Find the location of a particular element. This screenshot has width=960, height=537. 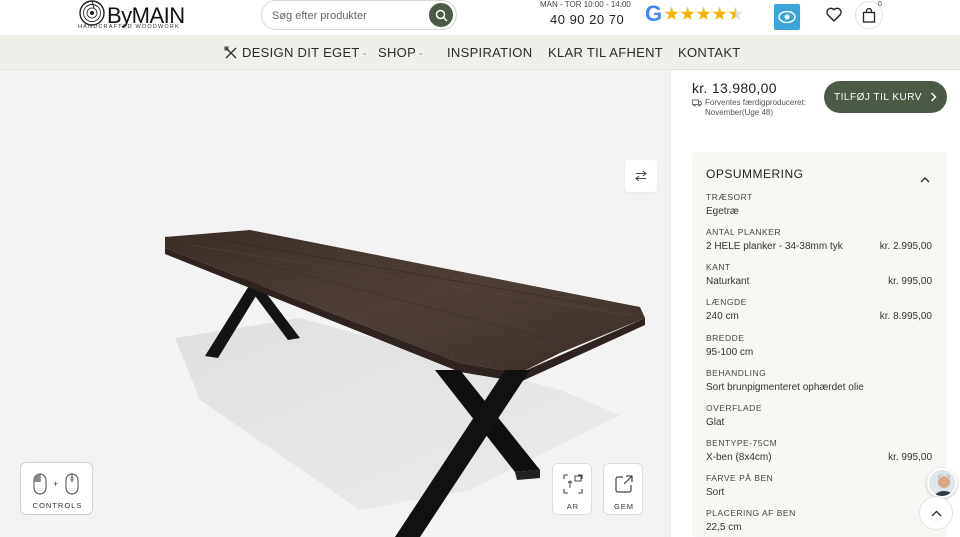

rating-stars is located at coordinates (703, 14).